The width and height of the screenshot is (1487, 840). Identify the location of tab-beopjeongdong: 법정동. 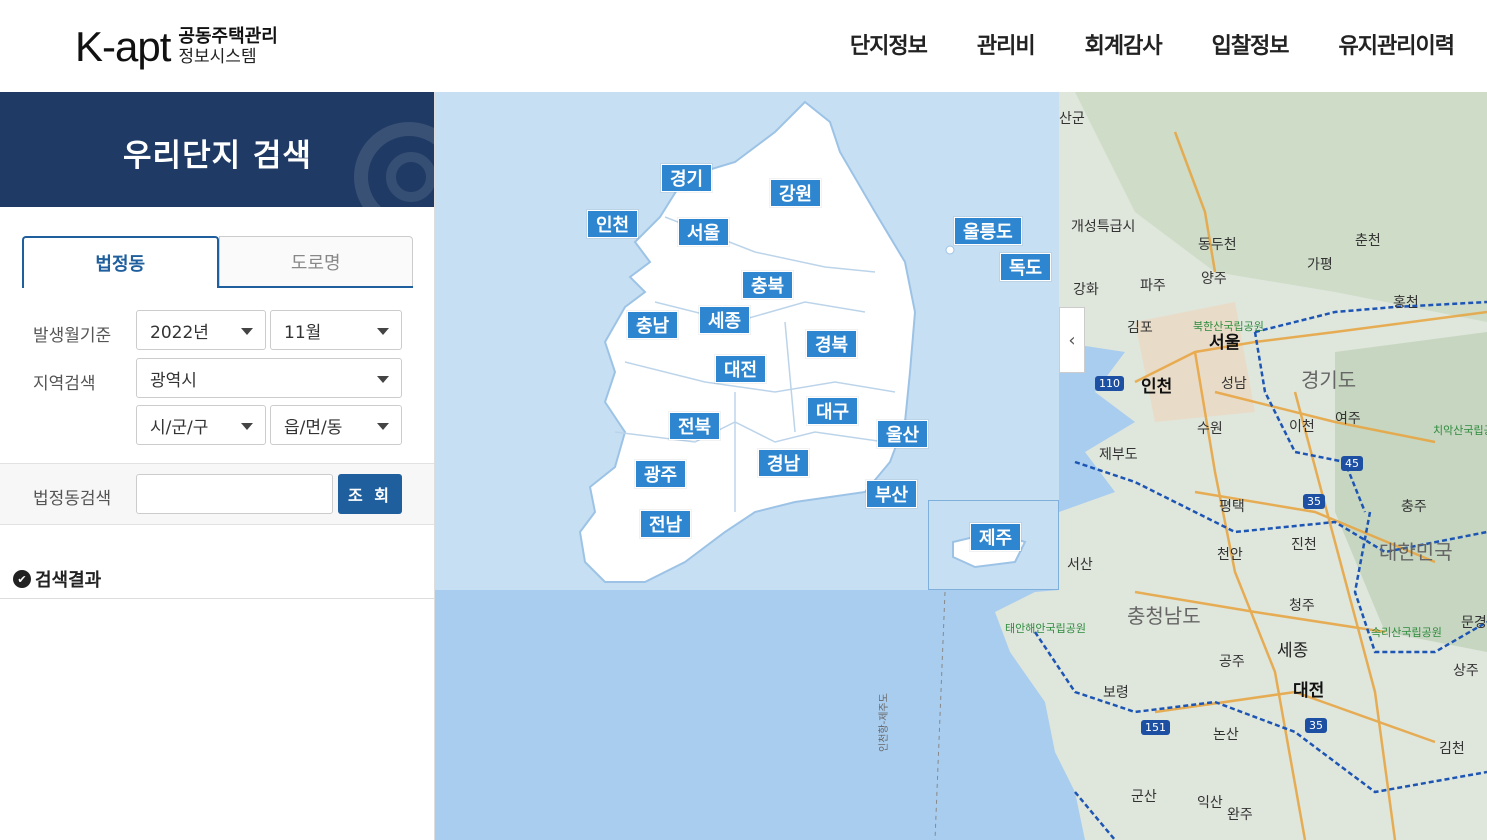
(120, 262).